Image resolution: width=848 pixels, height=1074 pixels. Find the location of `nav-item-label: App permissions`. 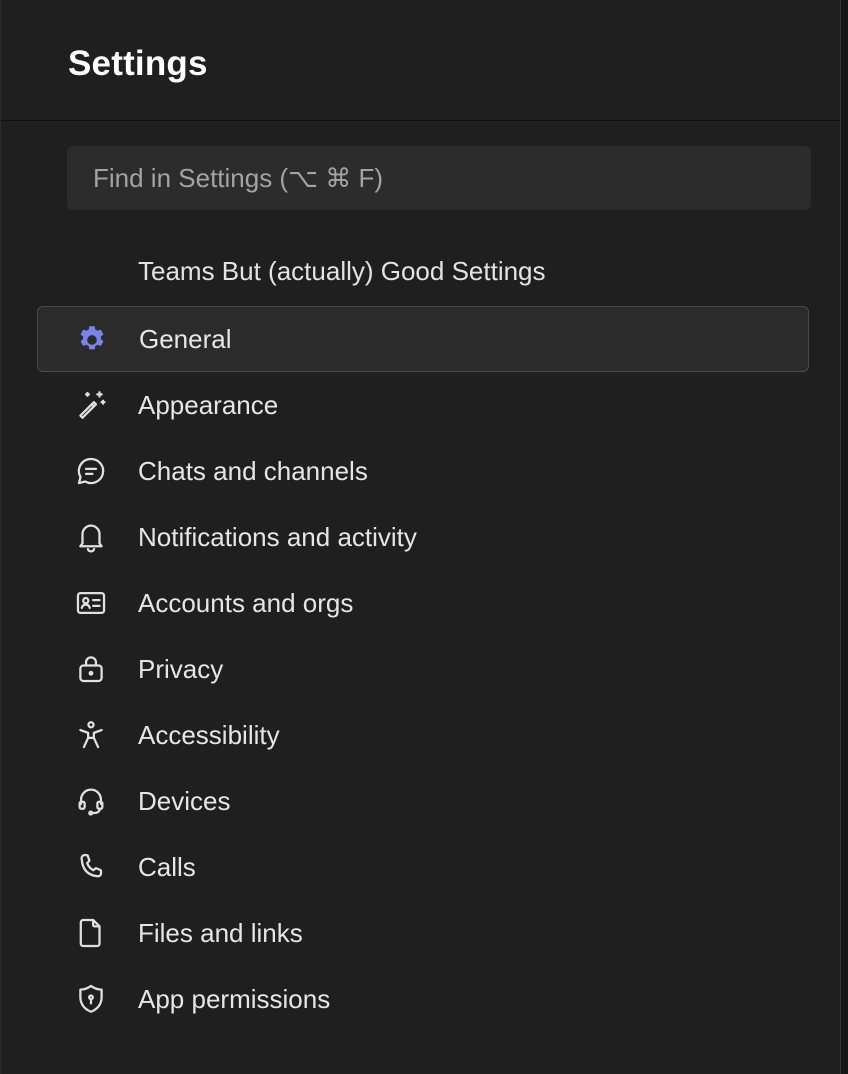

nav-item-label: App permissions is located at coordinates (234, 998).